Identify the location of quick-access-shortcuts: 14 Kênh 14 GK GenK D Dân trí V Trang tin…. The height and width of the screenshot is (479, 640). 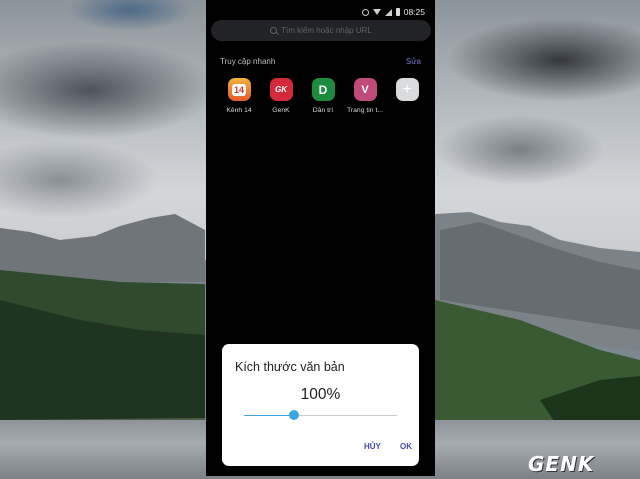
(323, 96).